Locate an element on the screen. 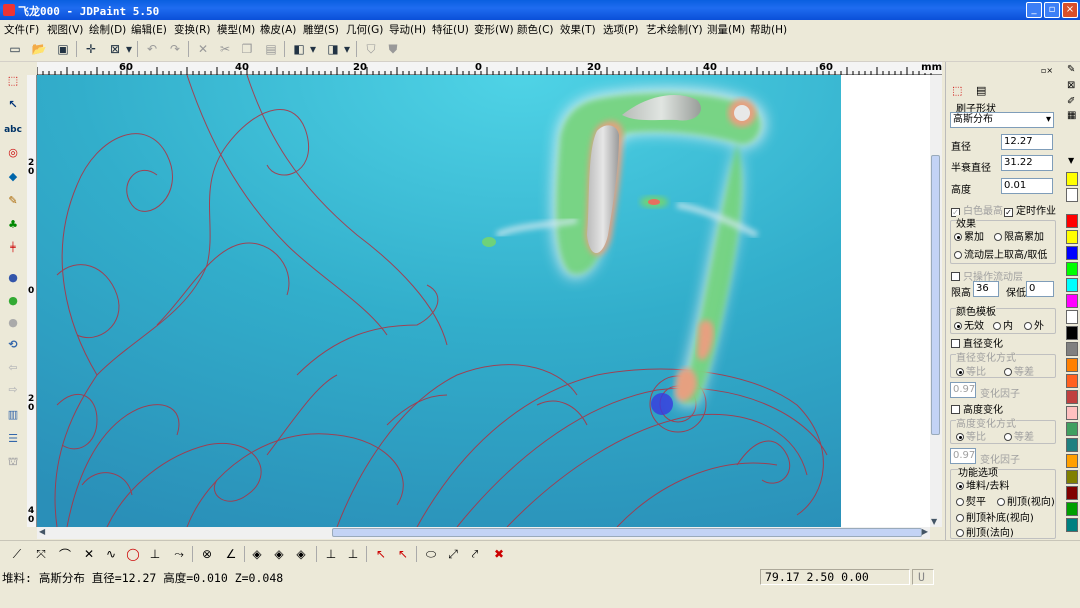 Image resolution: width=1080 pixels, height=608 pixels. view-3d-icon: ◧ is located at coordinates (299, 49).